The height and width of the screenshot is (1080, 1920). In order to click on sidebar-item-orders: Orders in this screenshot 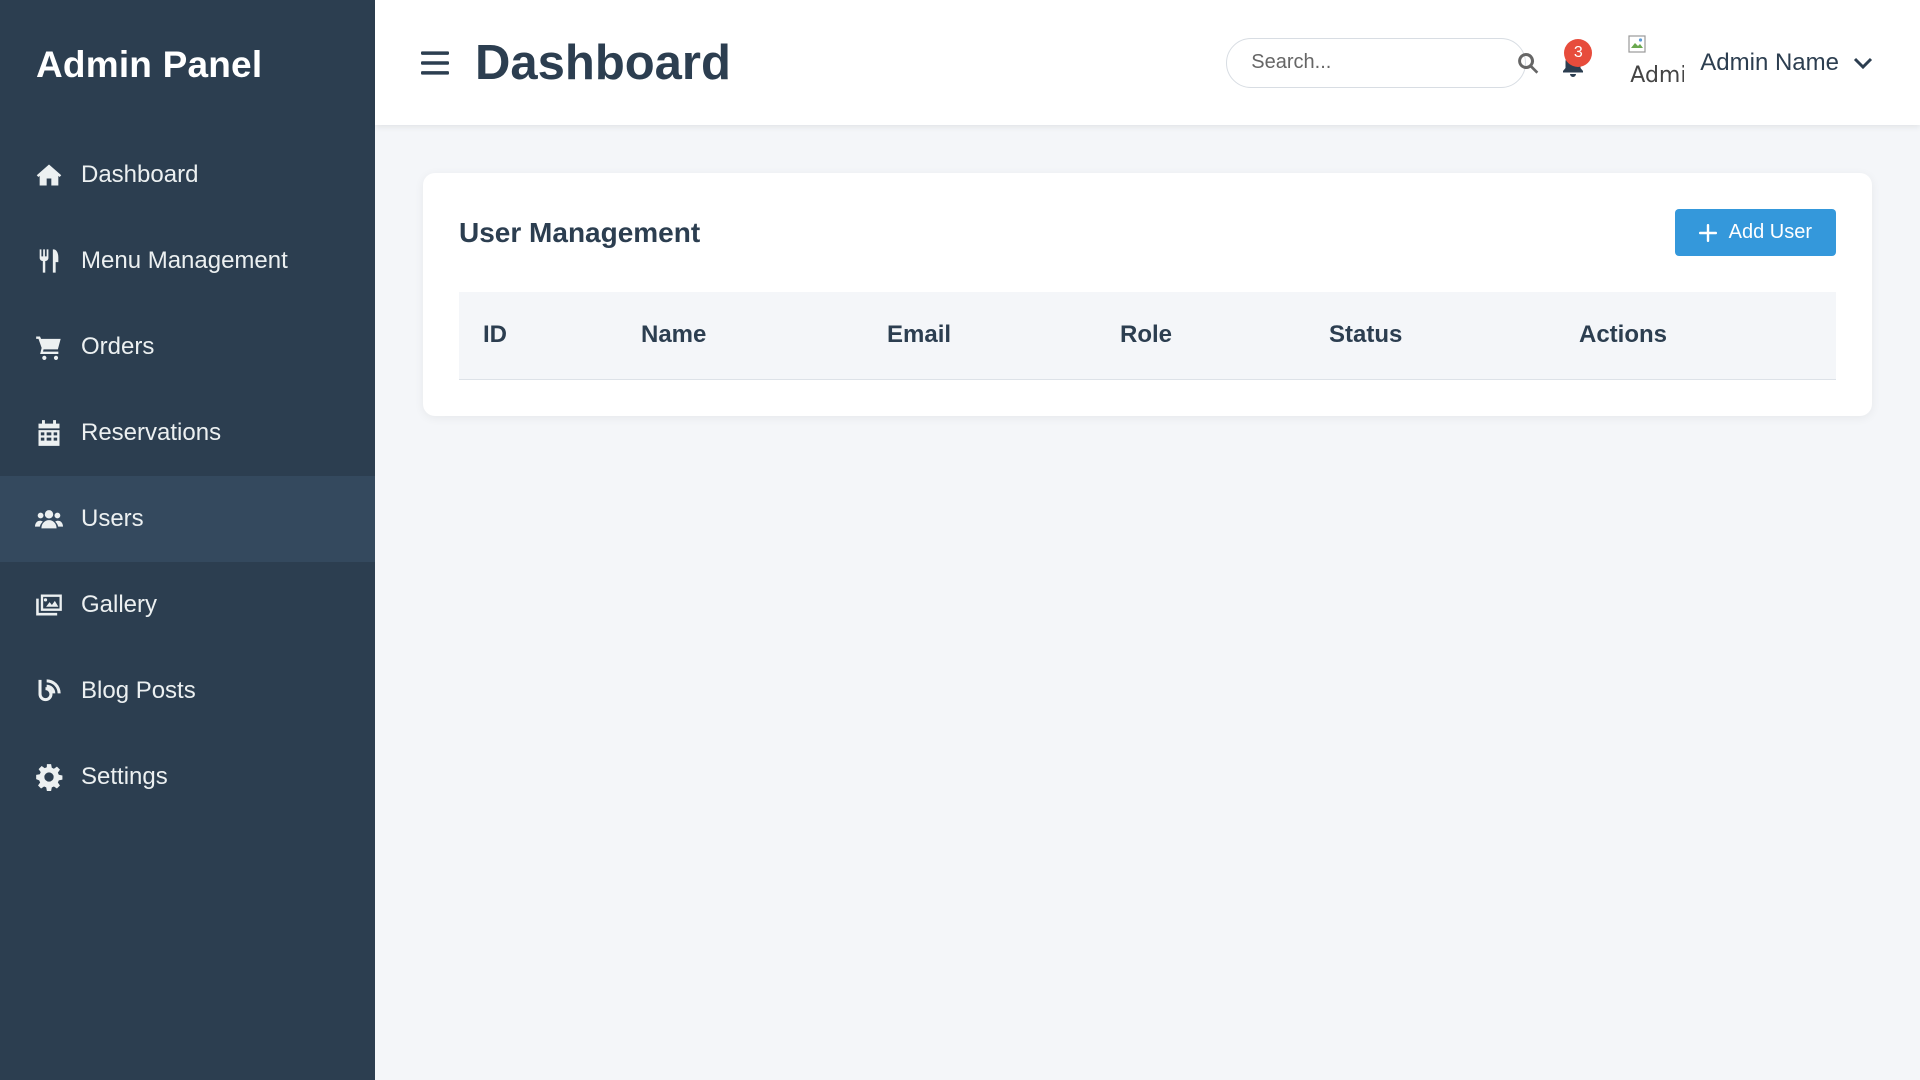, I will do `click(187, 347)`.